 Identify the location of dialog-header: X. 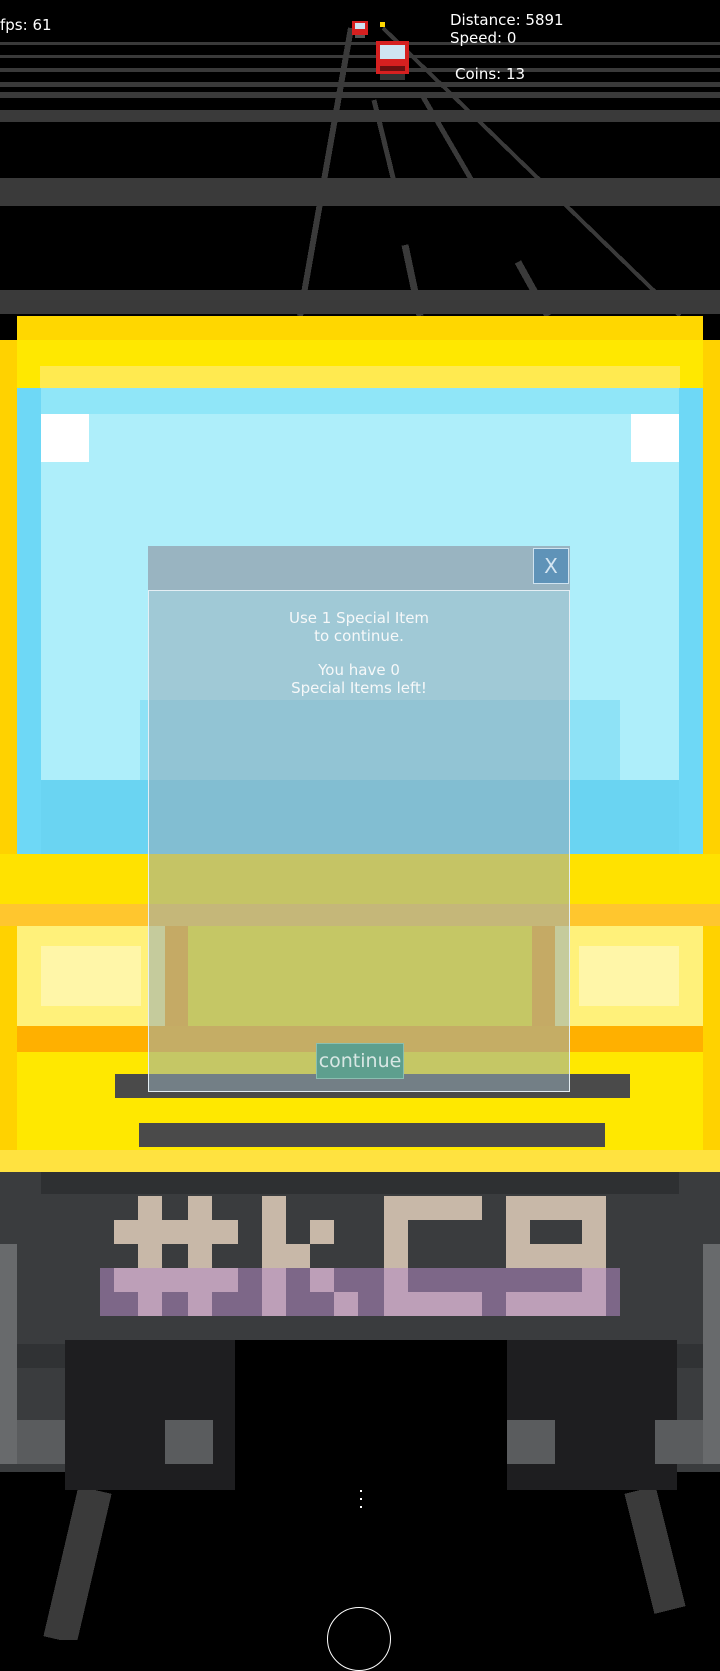
(359, 568).